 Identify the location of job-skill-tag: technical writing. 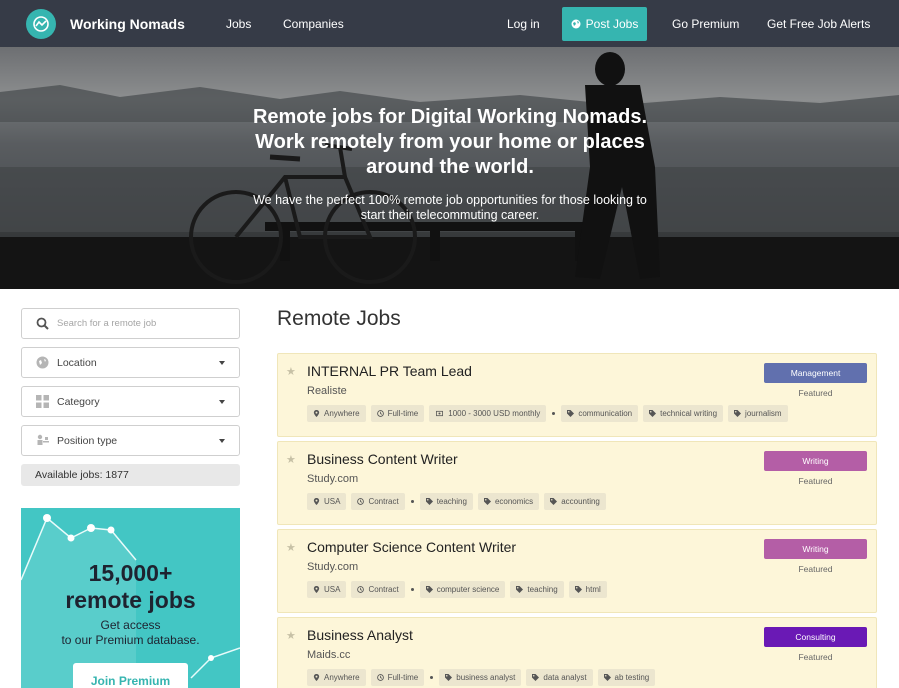
(683, 413).